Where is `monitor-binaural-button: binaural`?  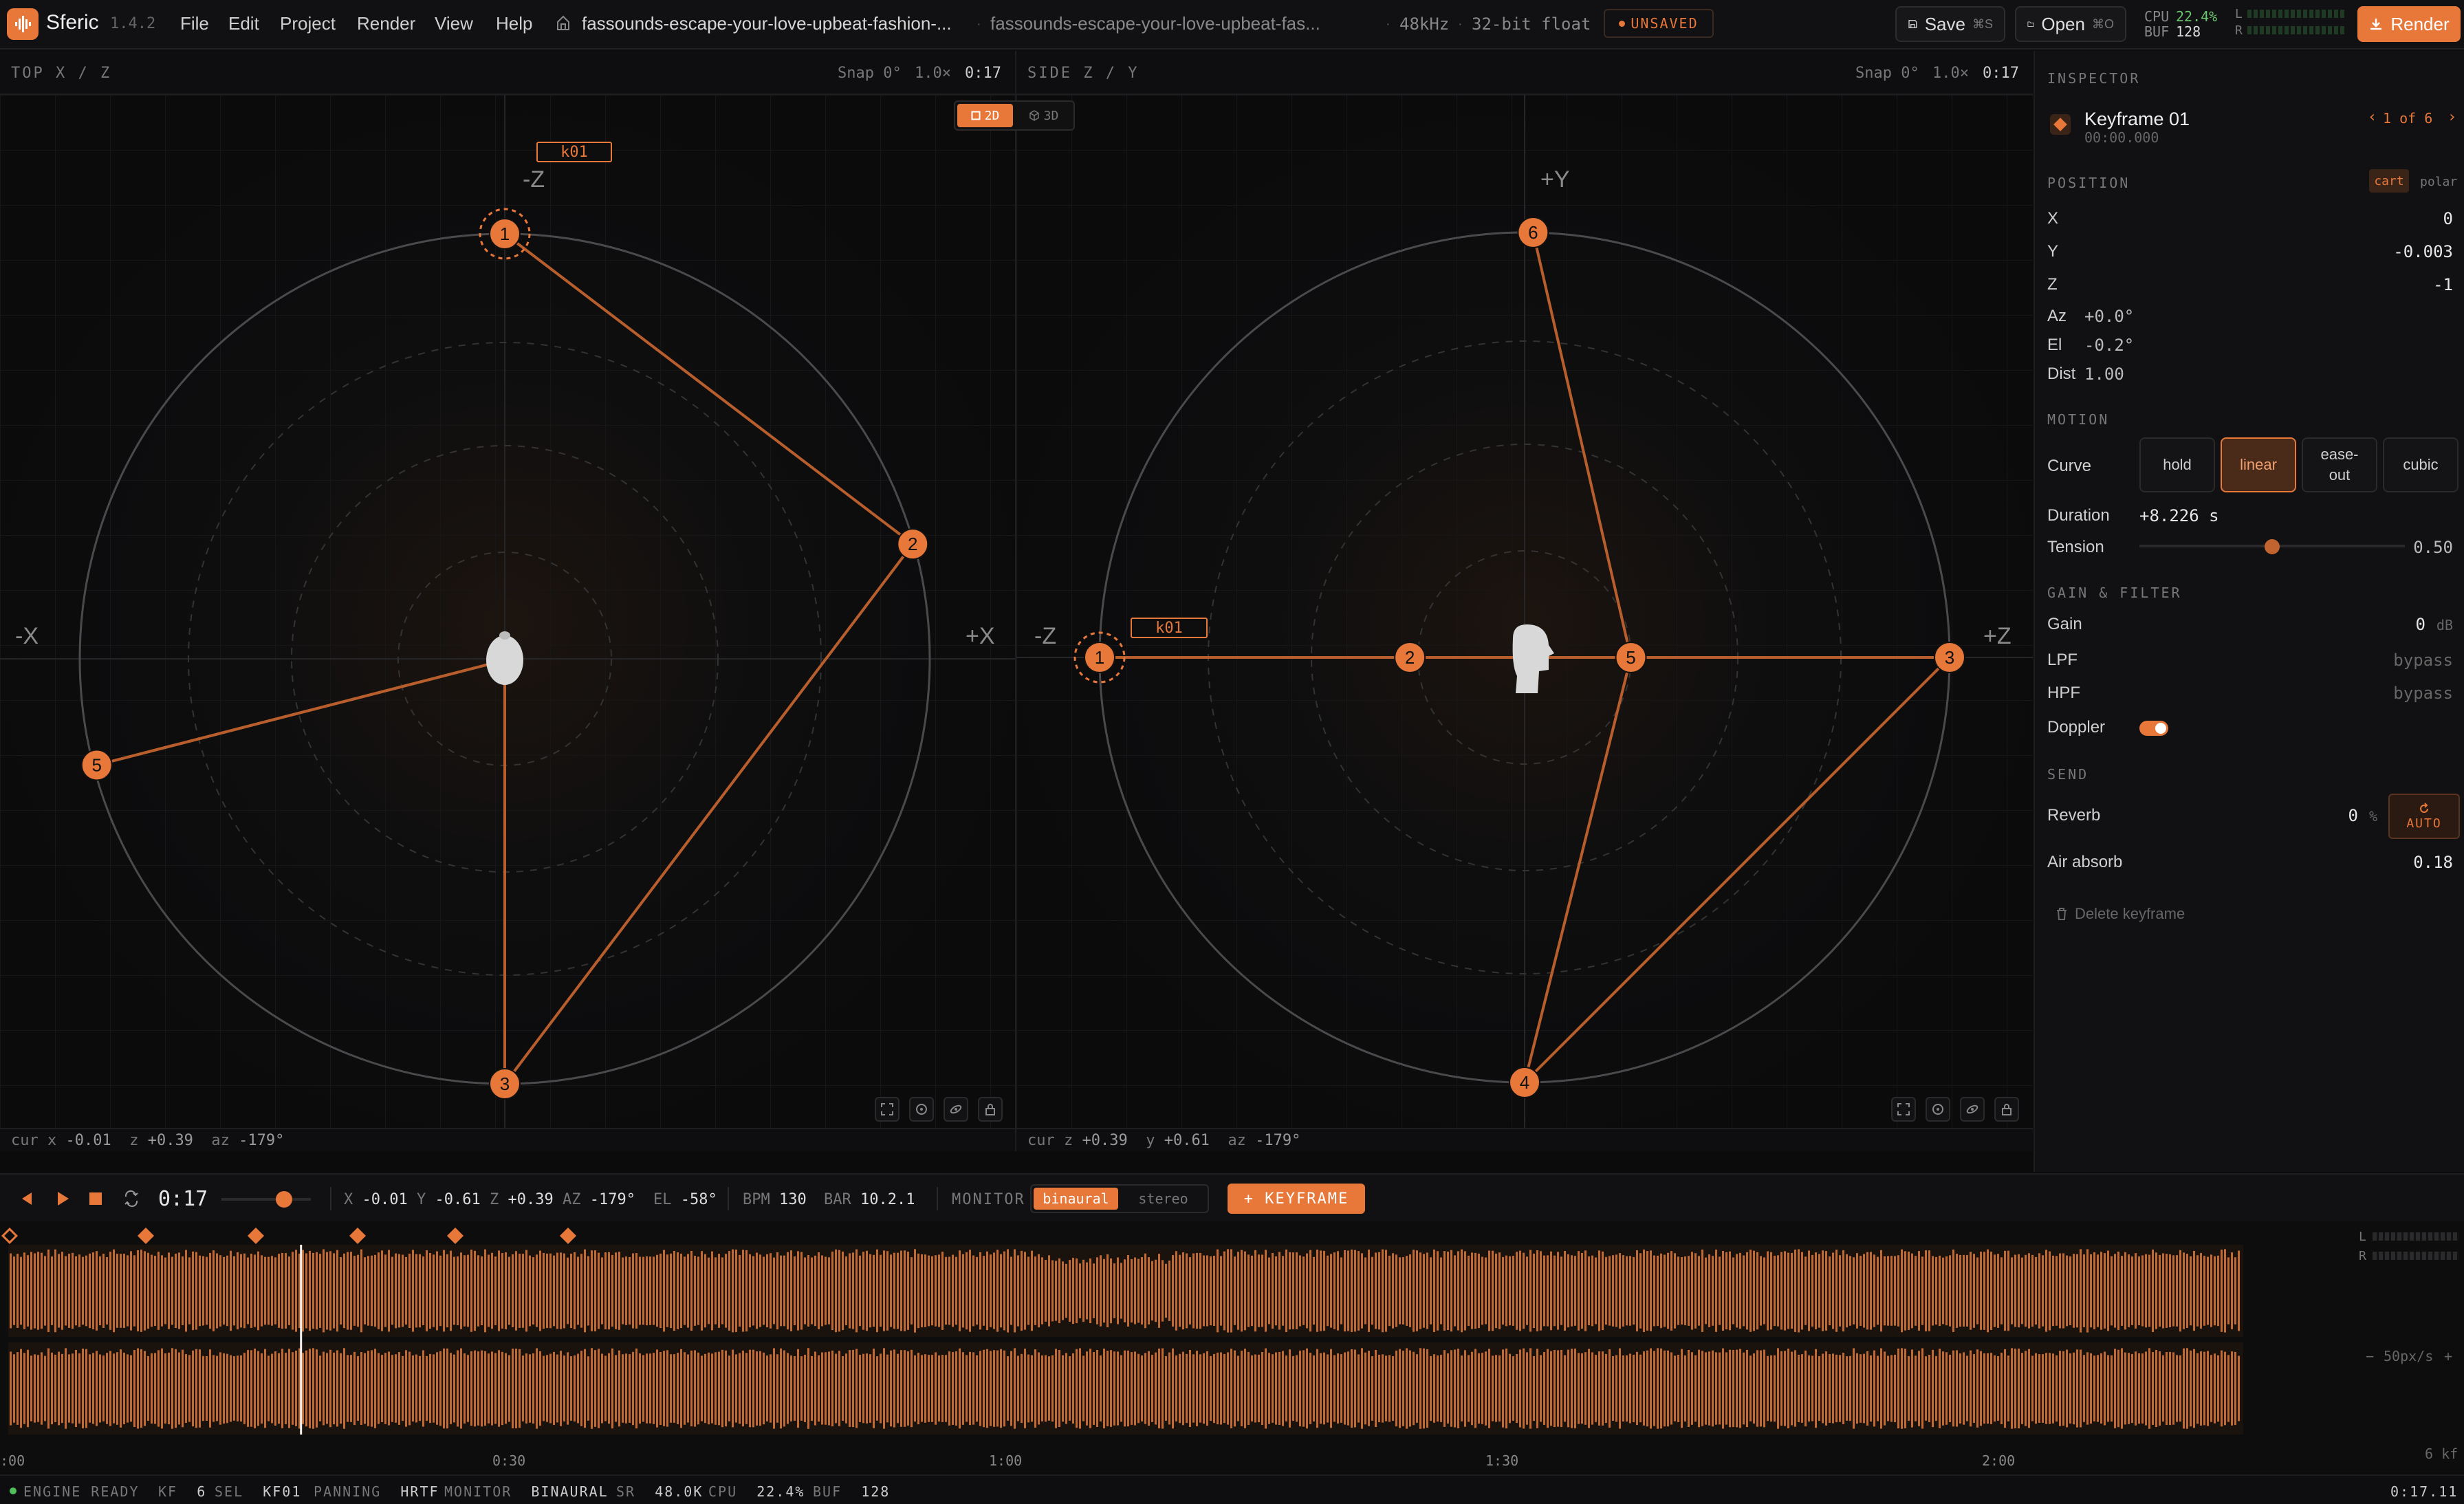 monitor-binaural-button: binaural is located at coordinates (1076, 1199).